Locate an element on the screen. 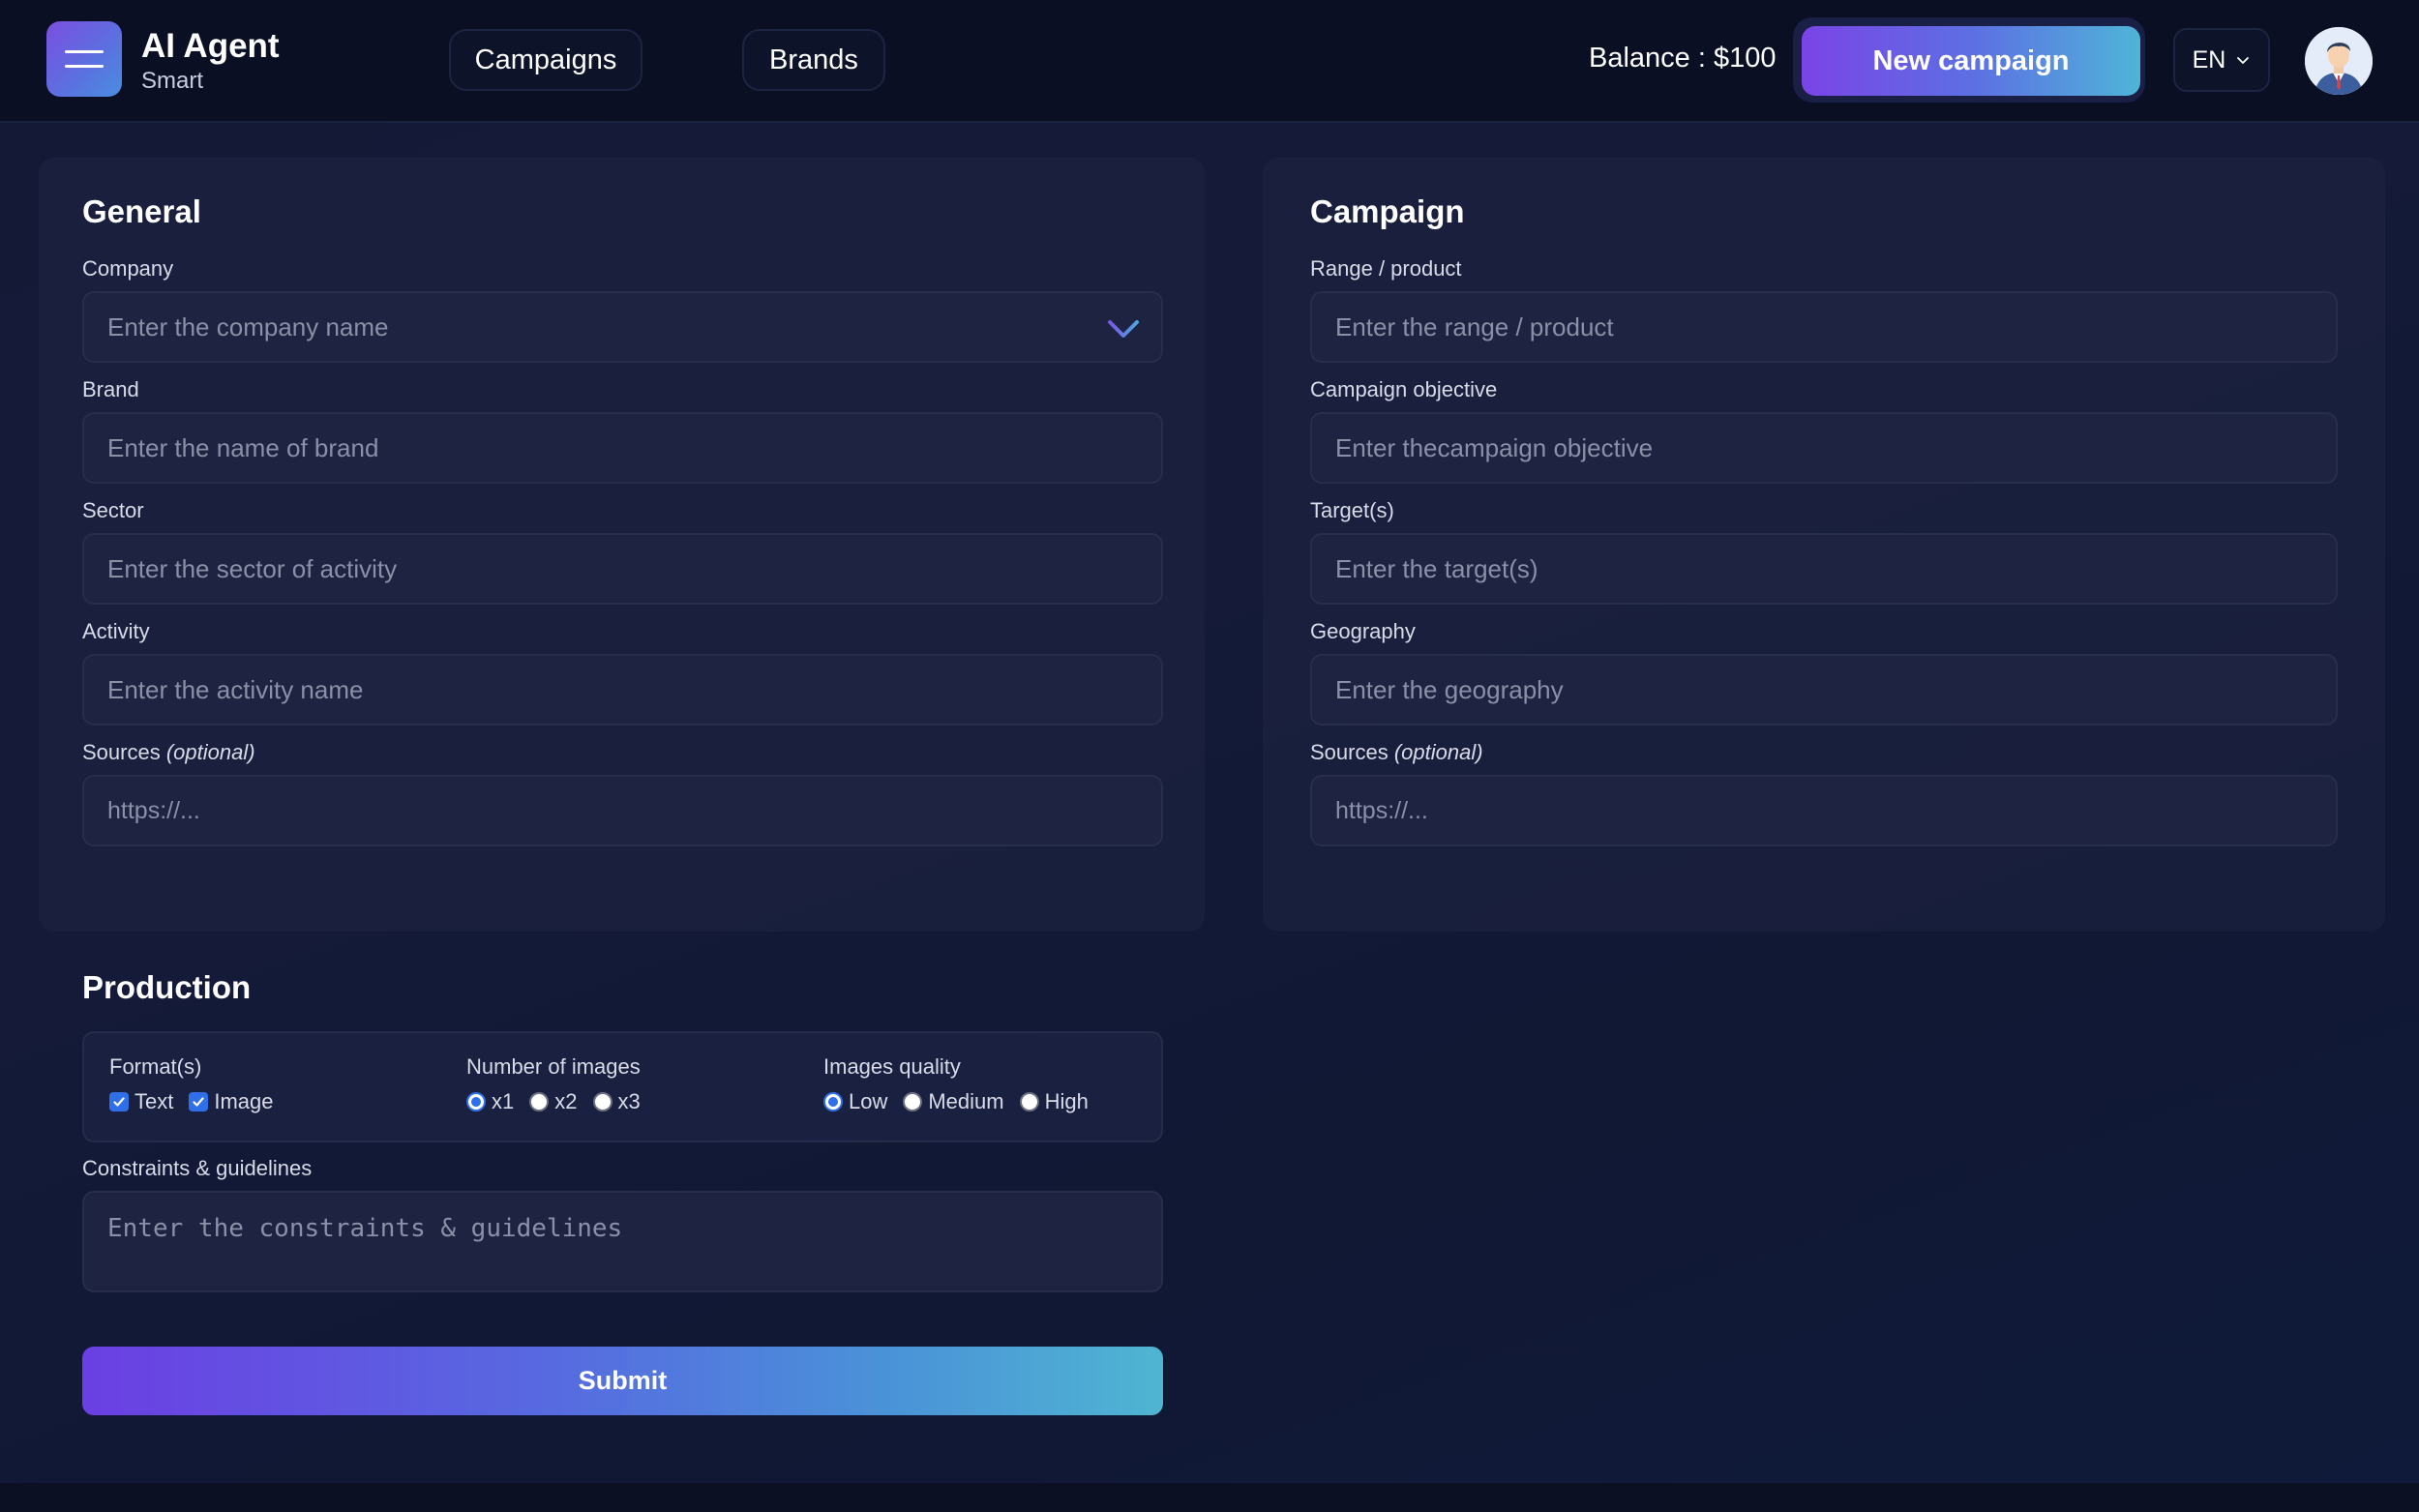 The image size is (2419, 1512). quality-medium-label: Medium is located at coordinates (966, 1101).